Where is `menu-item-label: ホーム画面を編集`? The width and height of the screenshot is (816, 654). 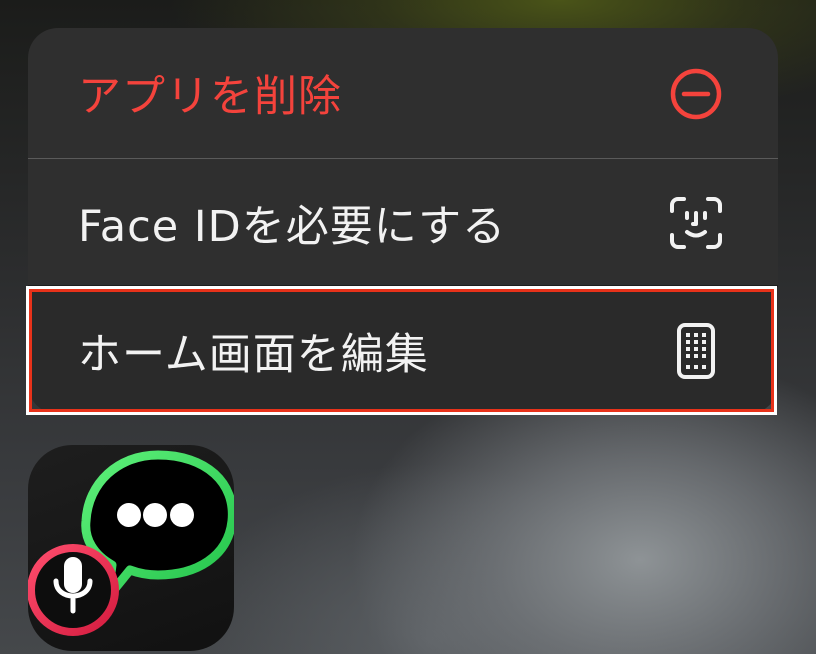
menu-item-label: ホーム画面を編集 is located at coordinates (253, 354).